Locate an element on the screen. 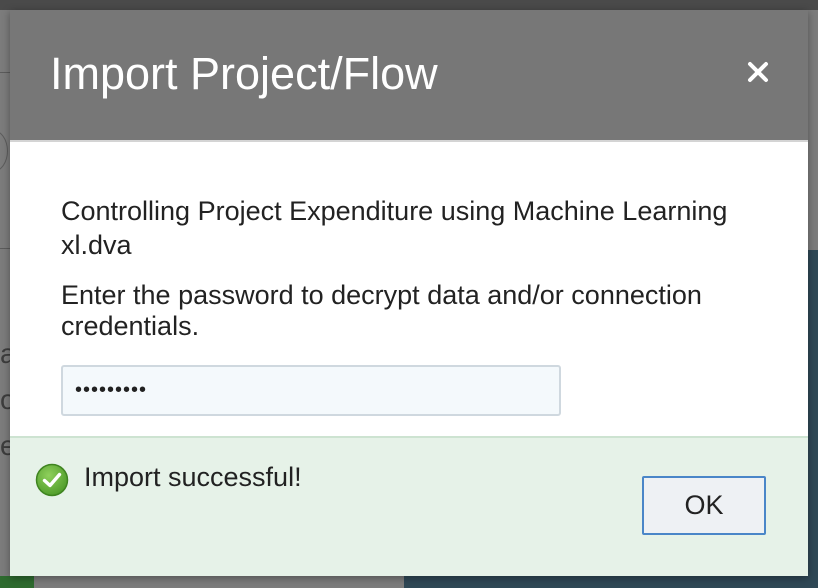  background-partial-text: a is located at coordinates (5, 353).